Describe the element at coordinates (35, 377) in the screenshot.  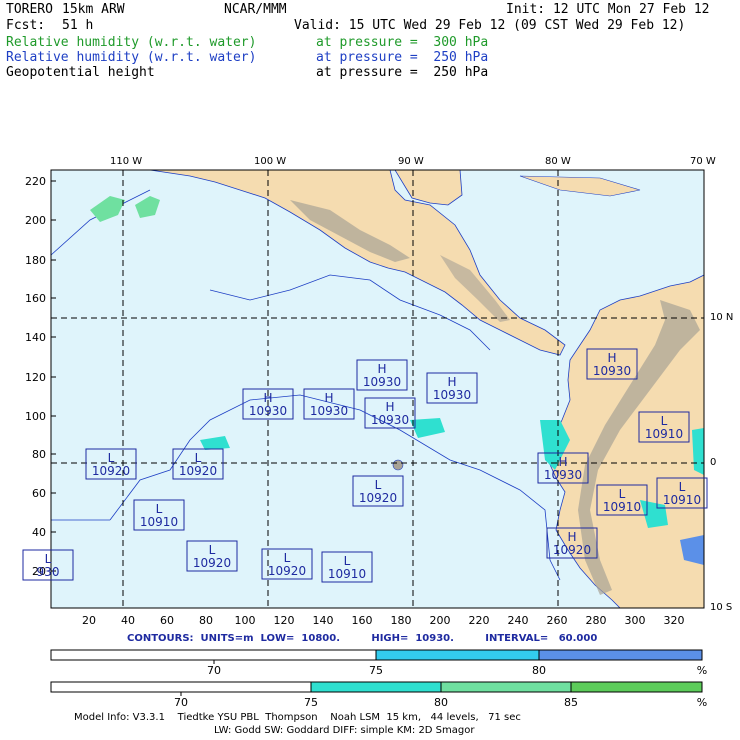
I see `y-tick-120: 120` at that location.